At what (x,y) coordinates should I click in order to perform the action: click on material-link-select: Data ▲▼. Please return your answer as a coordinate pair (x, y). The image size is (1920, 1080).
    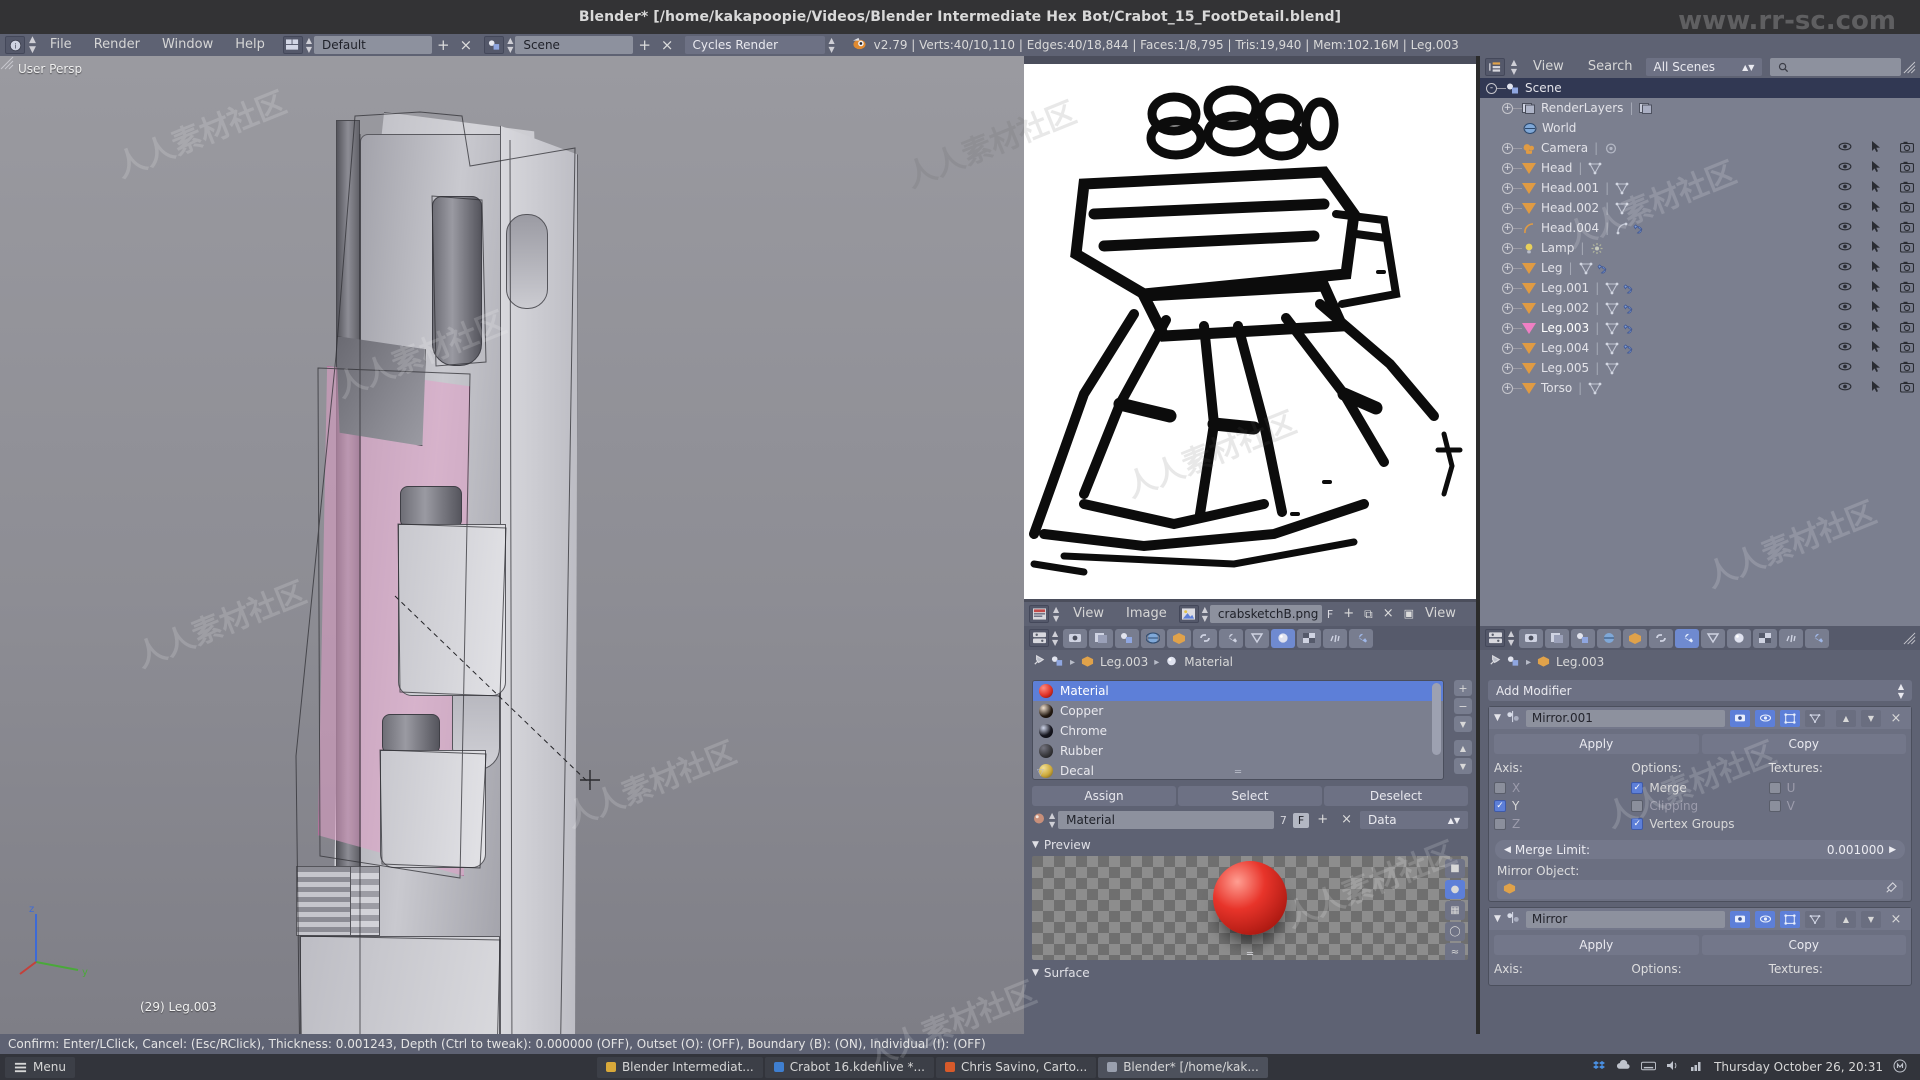
    Looking at the image, I should click on (1414, 820).